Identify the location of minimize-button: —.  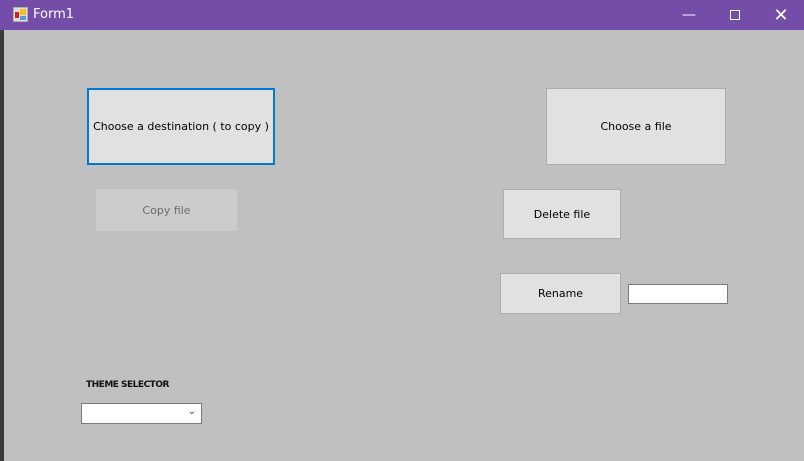
(689, 15).